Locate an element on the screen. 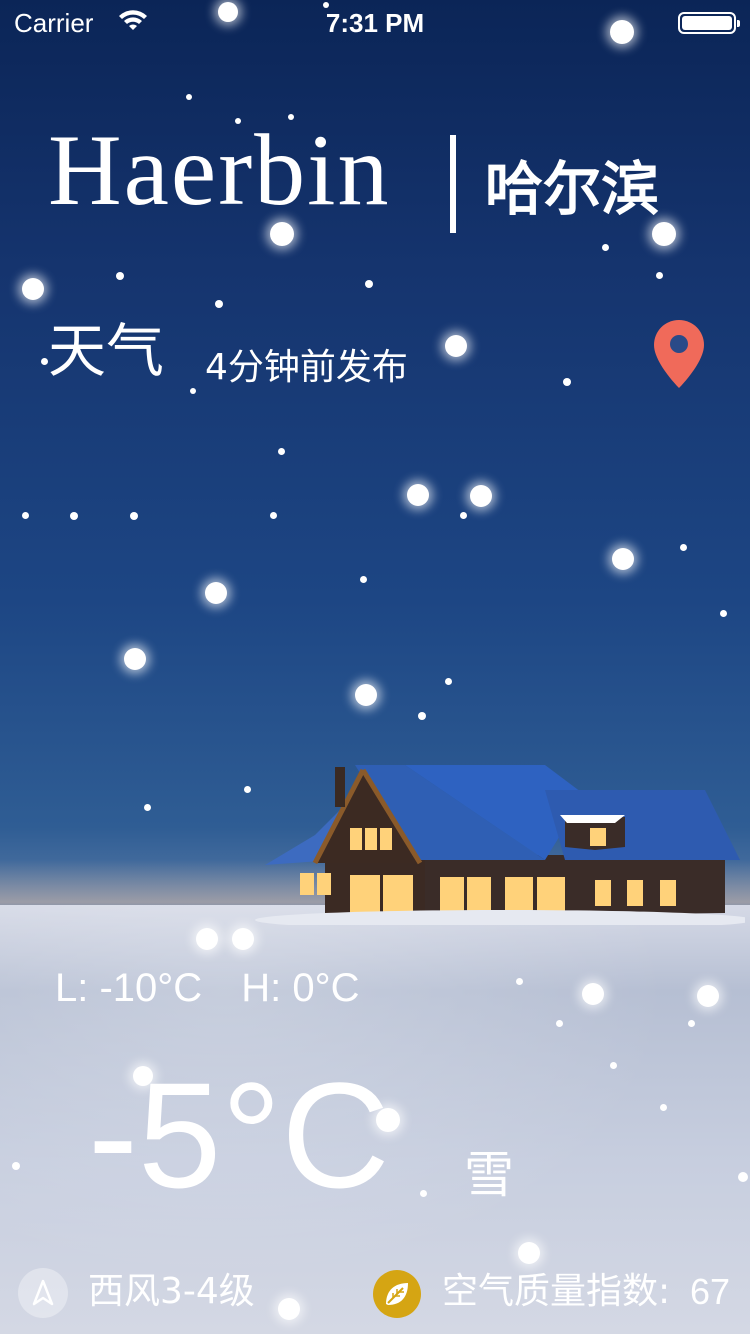  status-bar: Carrier 7:31 PM is located at coordinates (375, 24).